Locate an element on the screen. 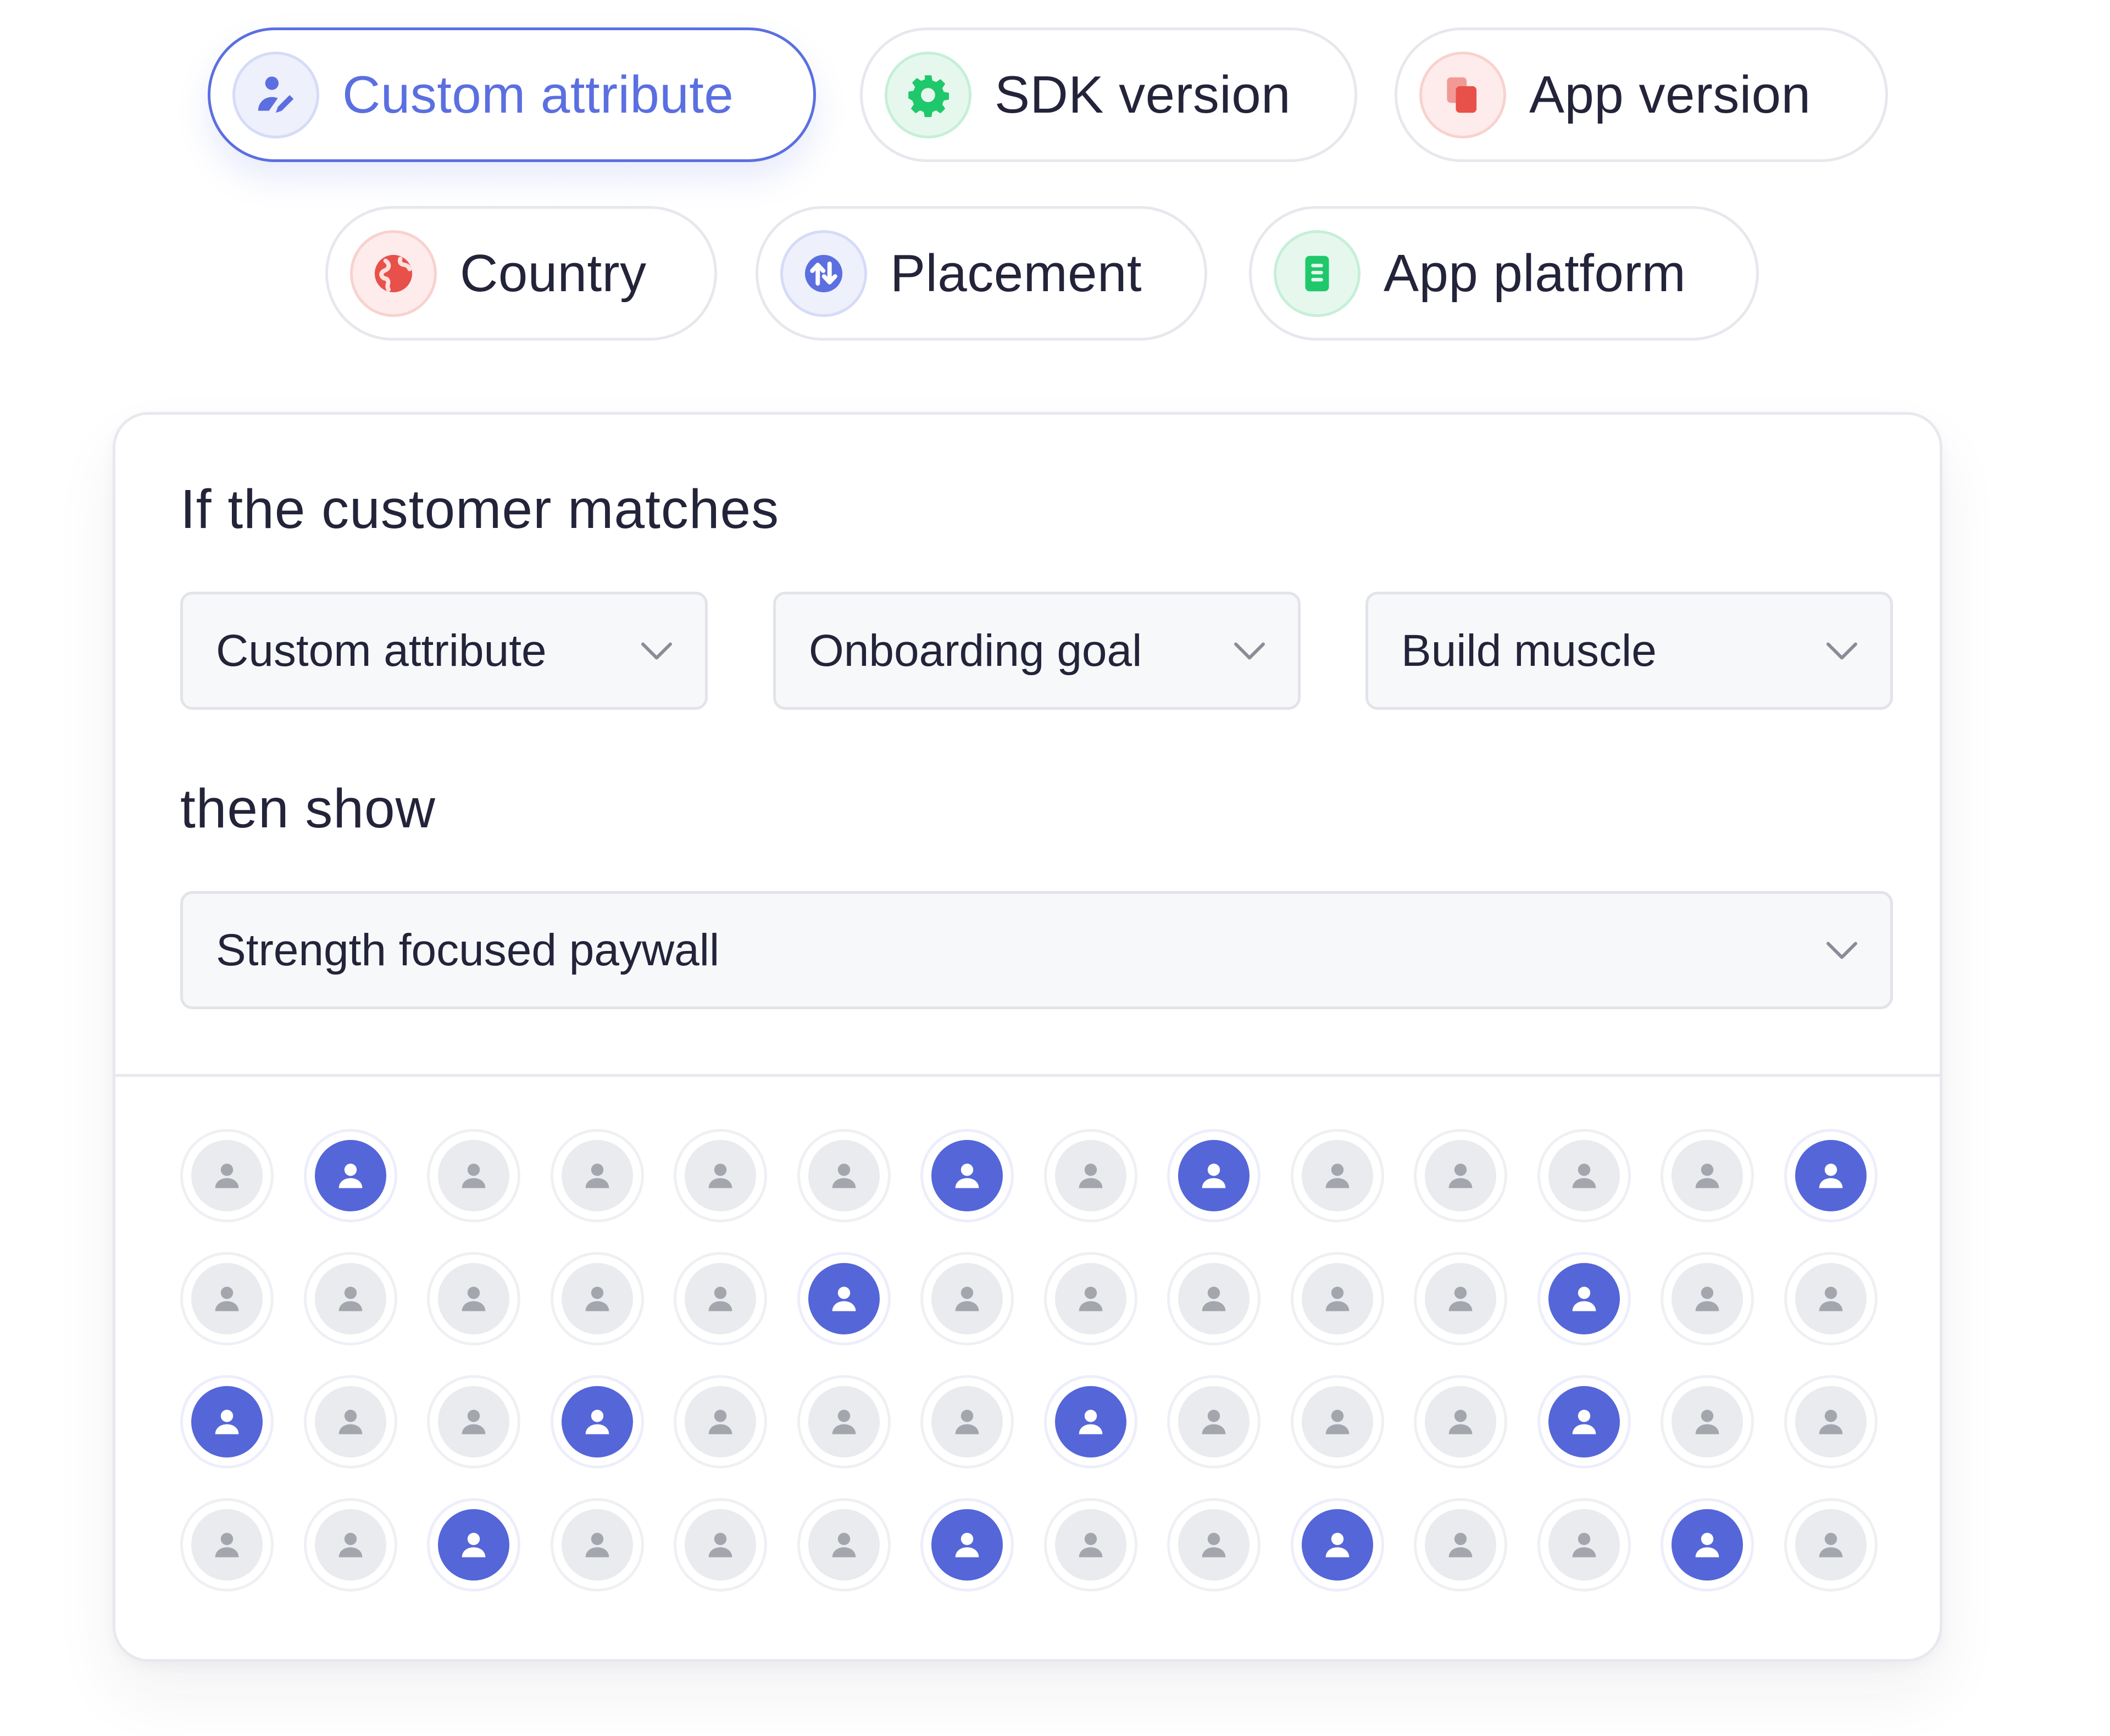  filter-app-platform: App platform is located at coordinates (1504, 274).